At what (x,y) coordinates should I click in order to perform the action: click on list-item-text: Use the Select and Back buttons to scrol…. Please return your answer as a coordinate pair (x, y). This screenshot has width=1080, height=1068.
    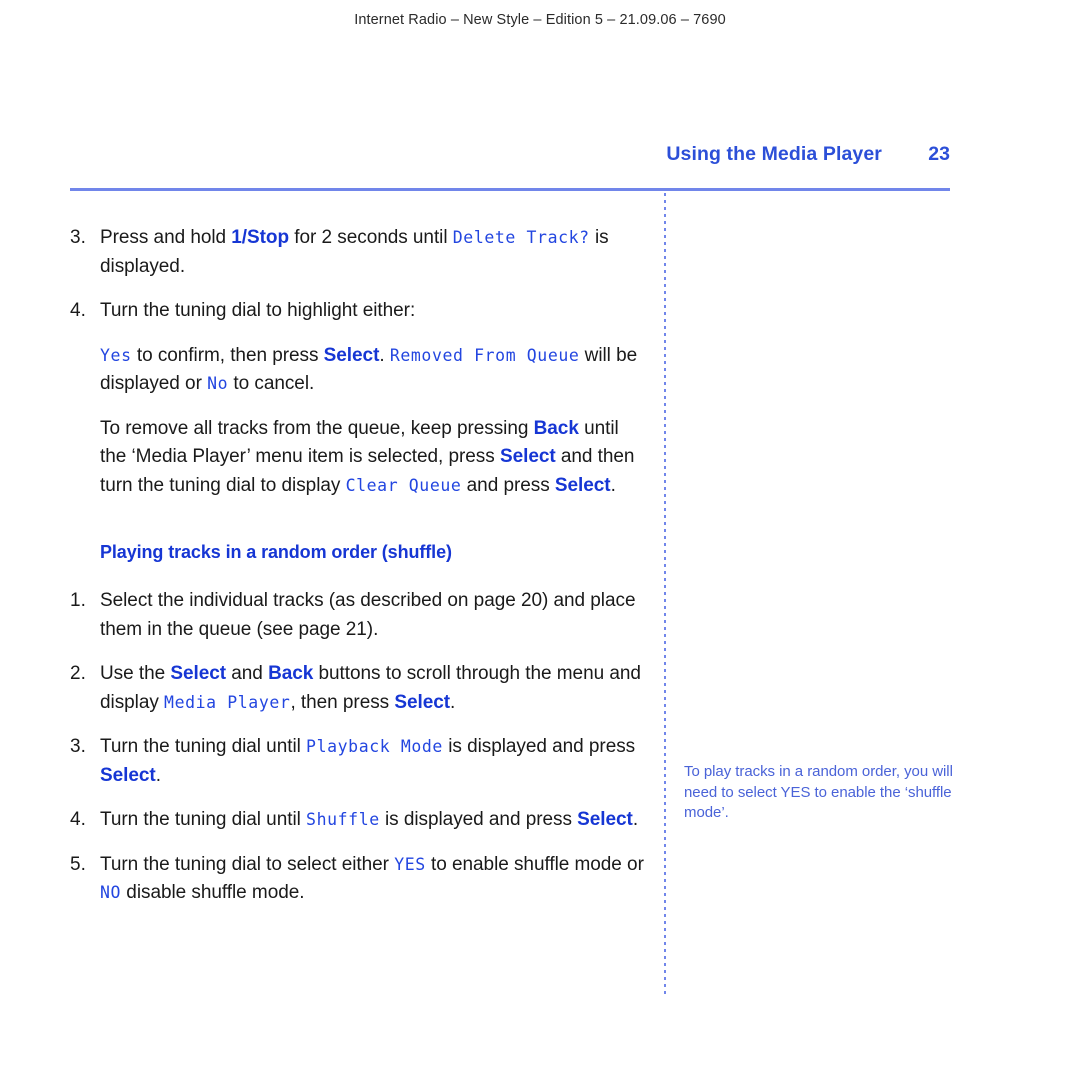
    Looking at the image, I should click on (370, 688).